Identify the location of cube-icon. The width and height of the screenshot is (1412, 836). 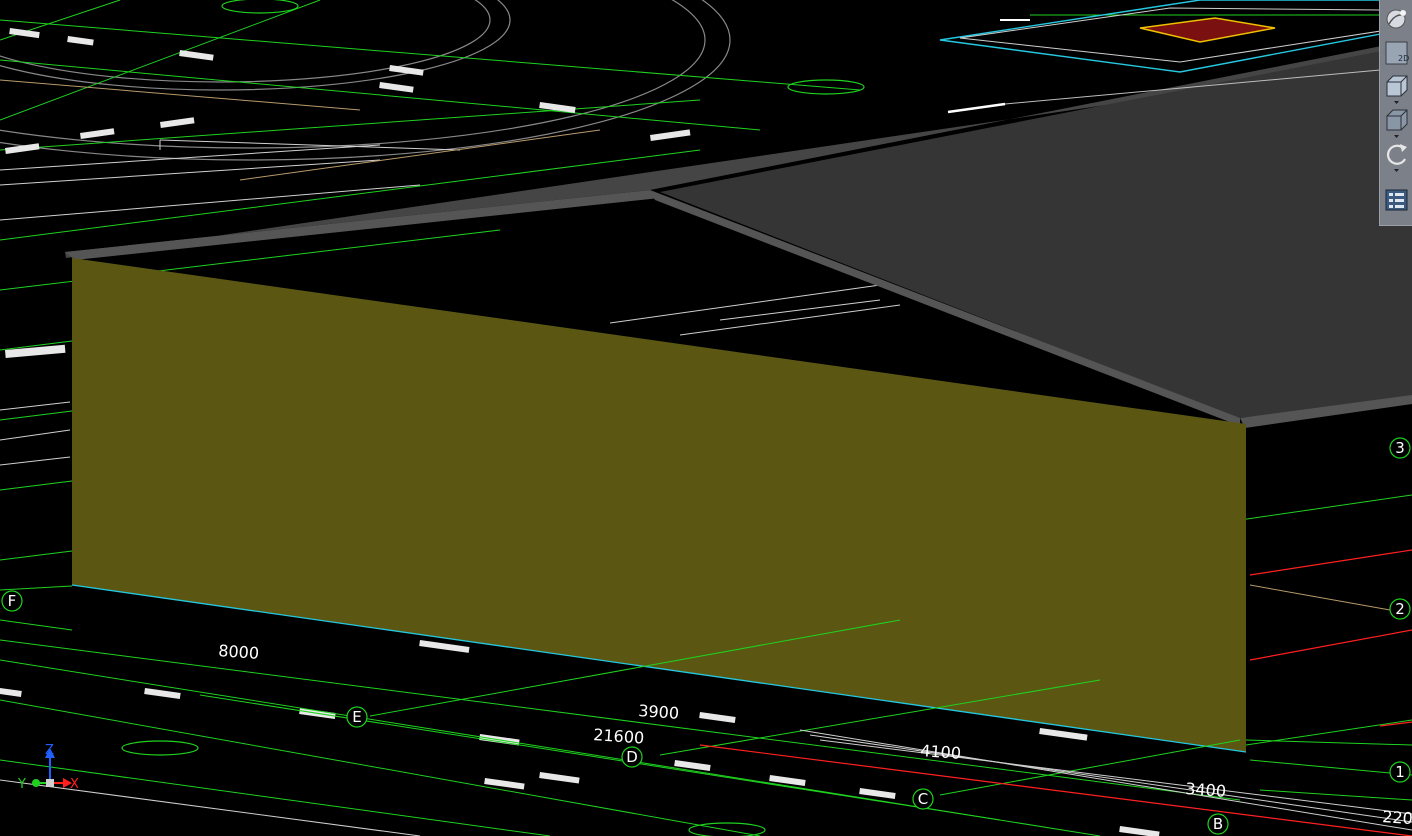
(1397, 123).